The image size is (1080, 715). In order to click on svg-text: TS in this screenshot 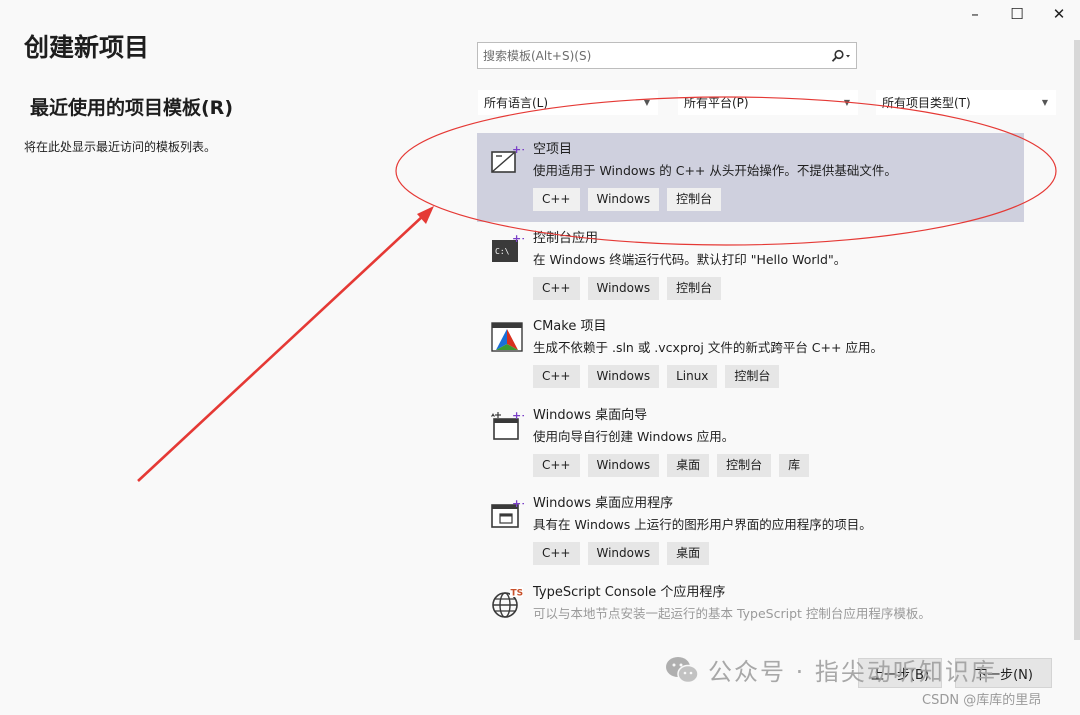, I will do `click(517, 593)`.